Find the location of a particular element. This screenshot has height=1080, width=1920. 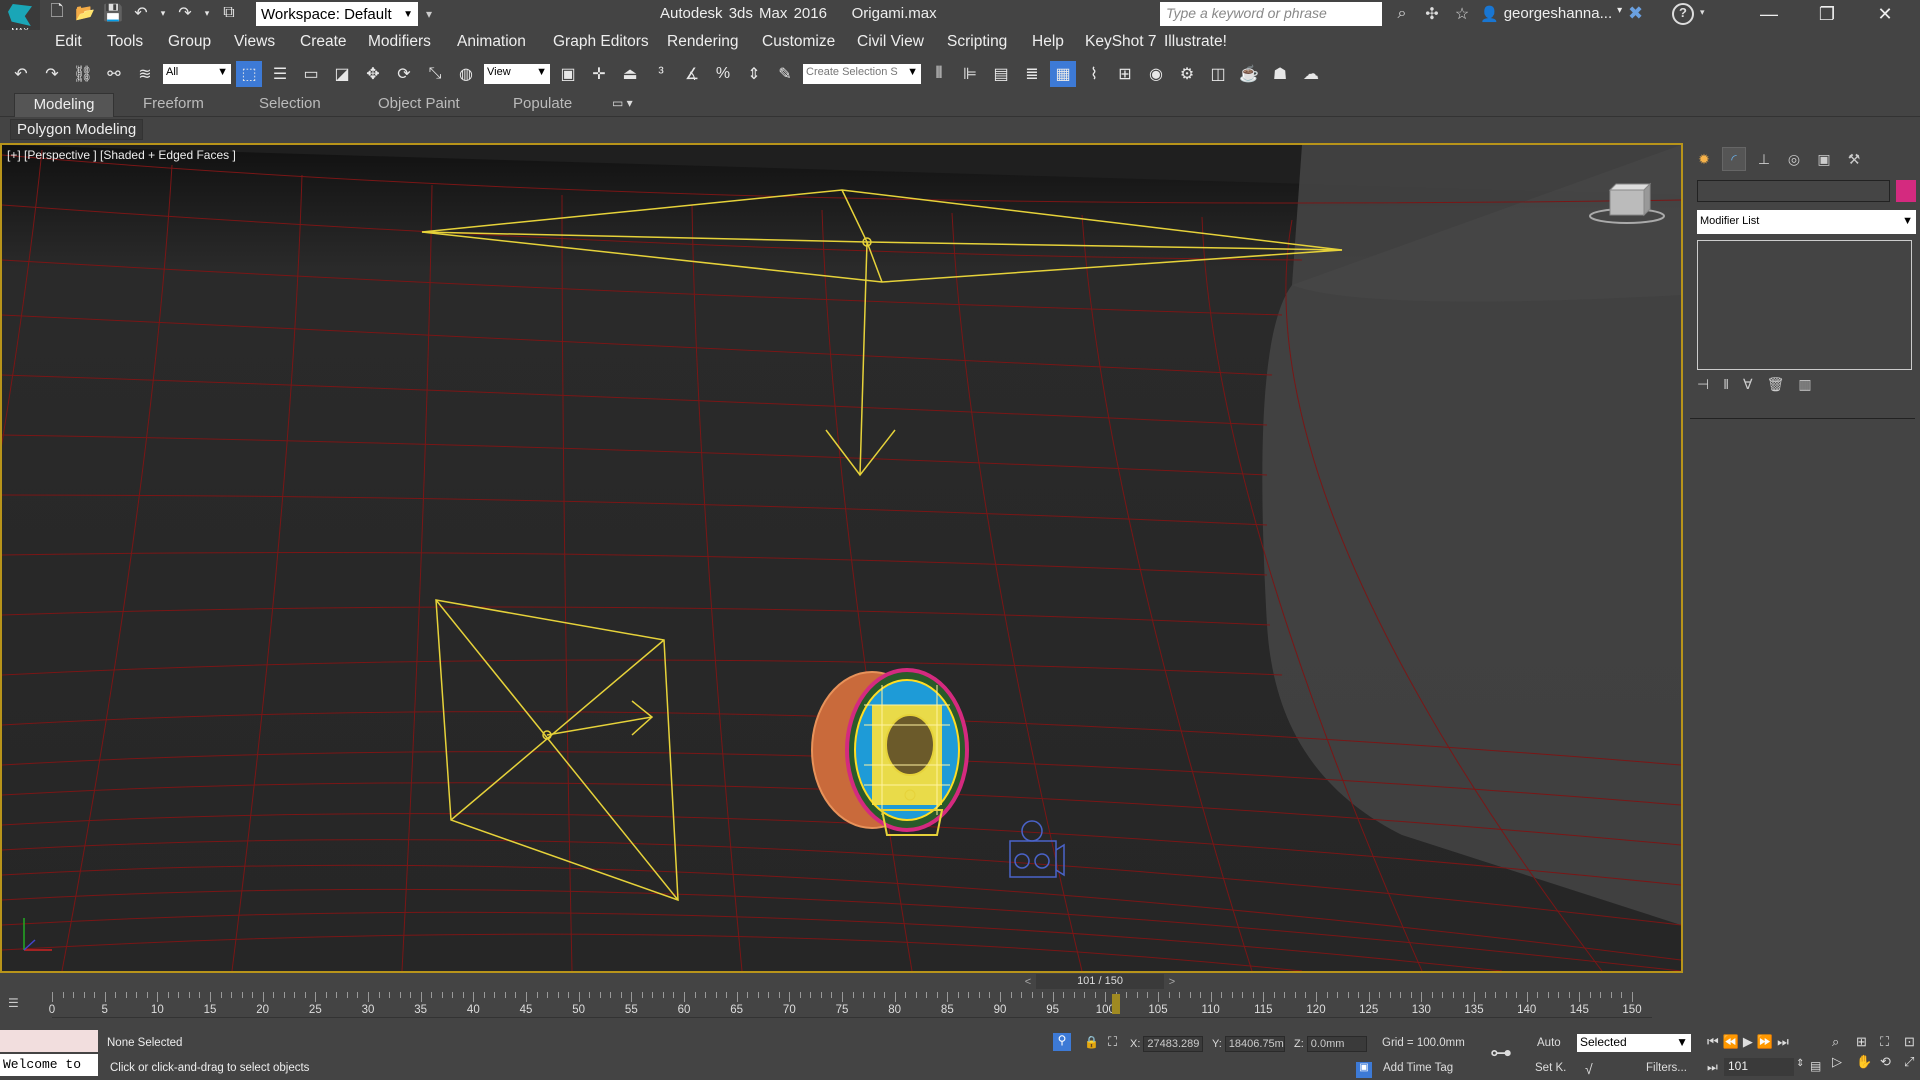

rendered-frame-window-icon: ◫ is located at coordinates (1218, 74).